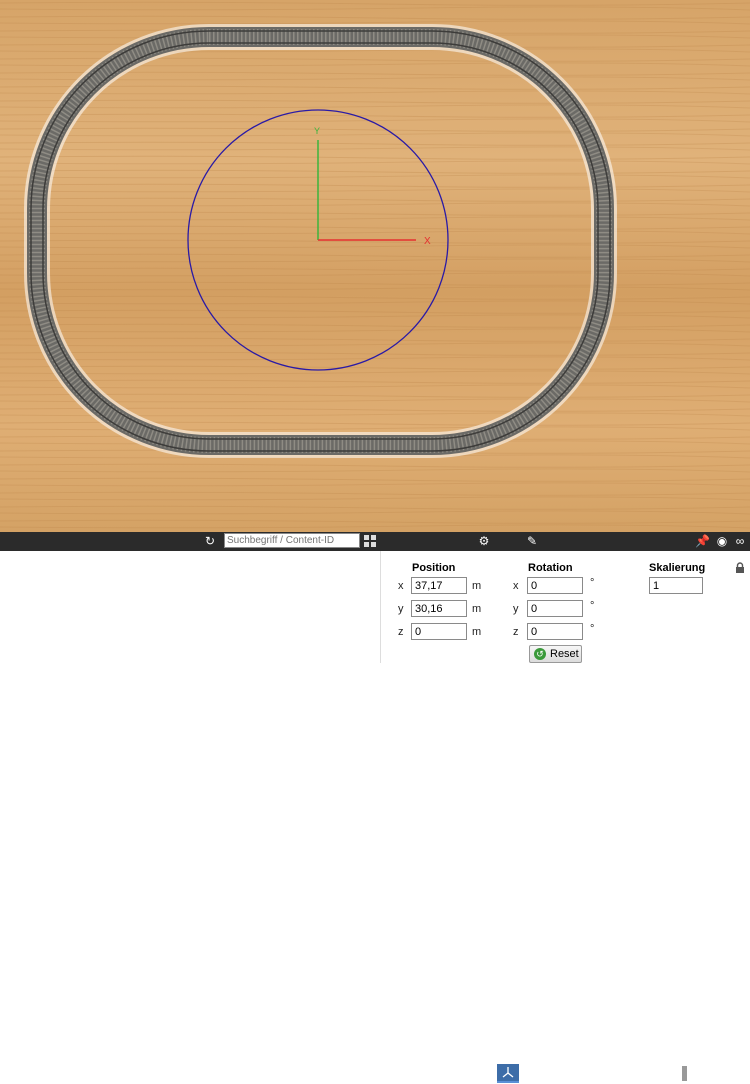 Image resolution: width=750 pixels, height=1084 pixels. I want to click on position-z-unit: m, so click(477, 632).